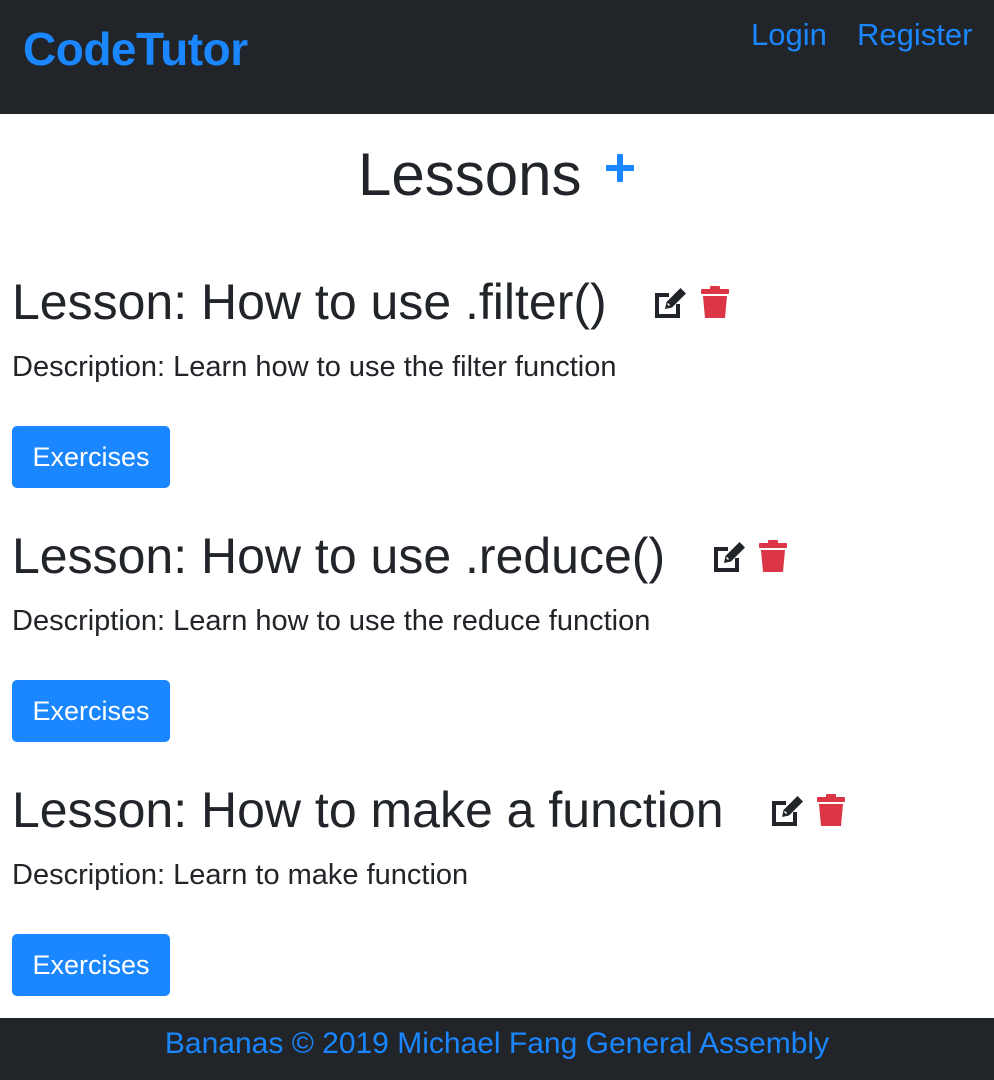  I want to click on lesson-title: Lesson: How to make a function, so click(368, 810).